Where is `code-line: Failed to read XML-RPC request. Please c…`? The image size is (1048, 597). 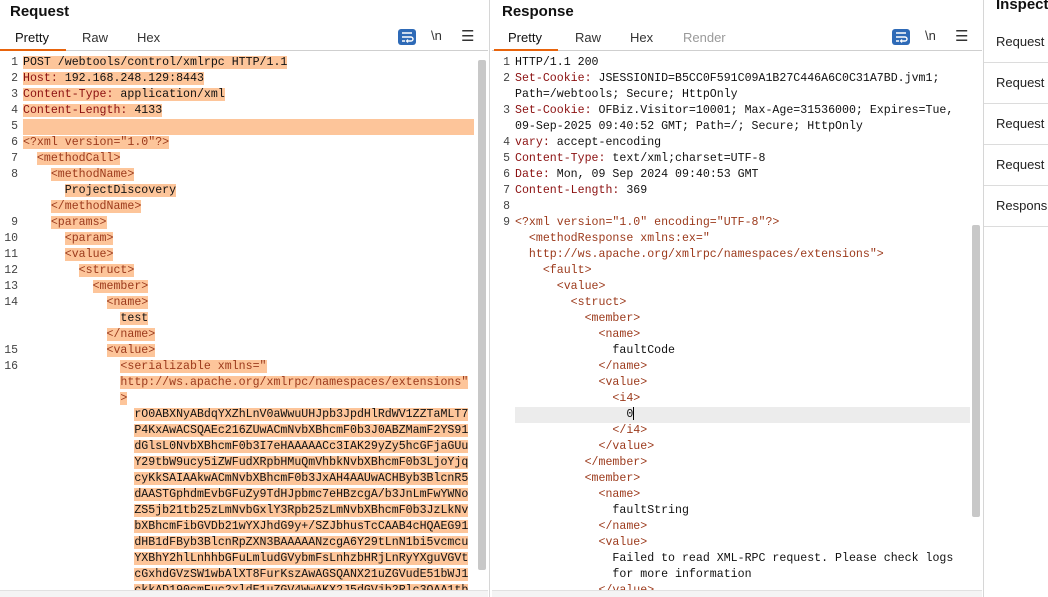 code-line: Failed to read XML-RPC request. Please c… is located at coordinates (734, 559).